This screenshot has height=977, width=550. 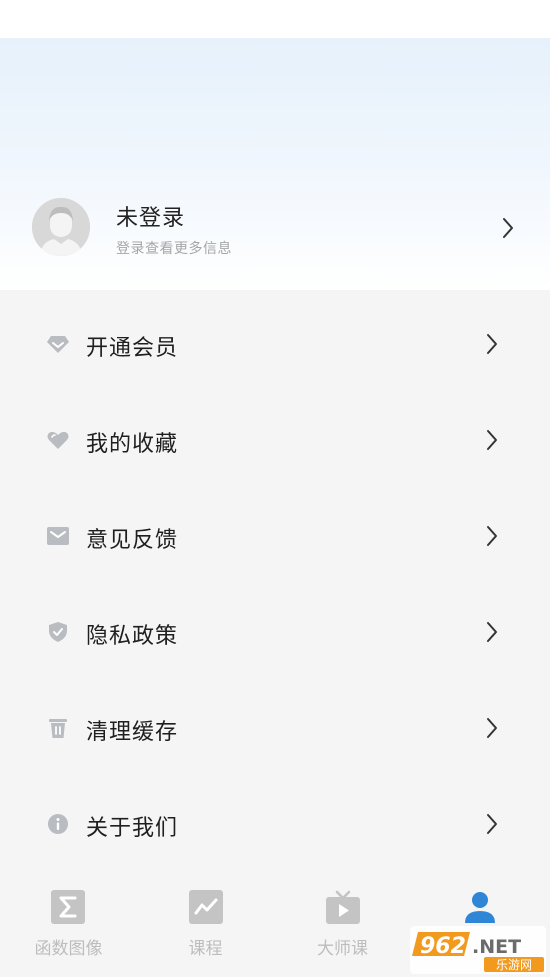 I want to click on shield-icon, so click(x=58, y=632).